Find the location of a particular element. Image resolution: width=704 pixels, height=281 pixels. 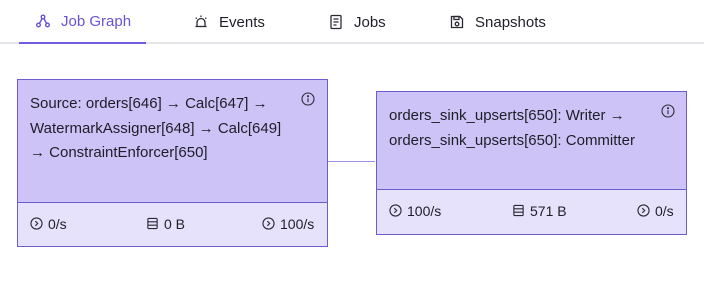

input-rate-value: 0/s is located at coordinates (57, 223).